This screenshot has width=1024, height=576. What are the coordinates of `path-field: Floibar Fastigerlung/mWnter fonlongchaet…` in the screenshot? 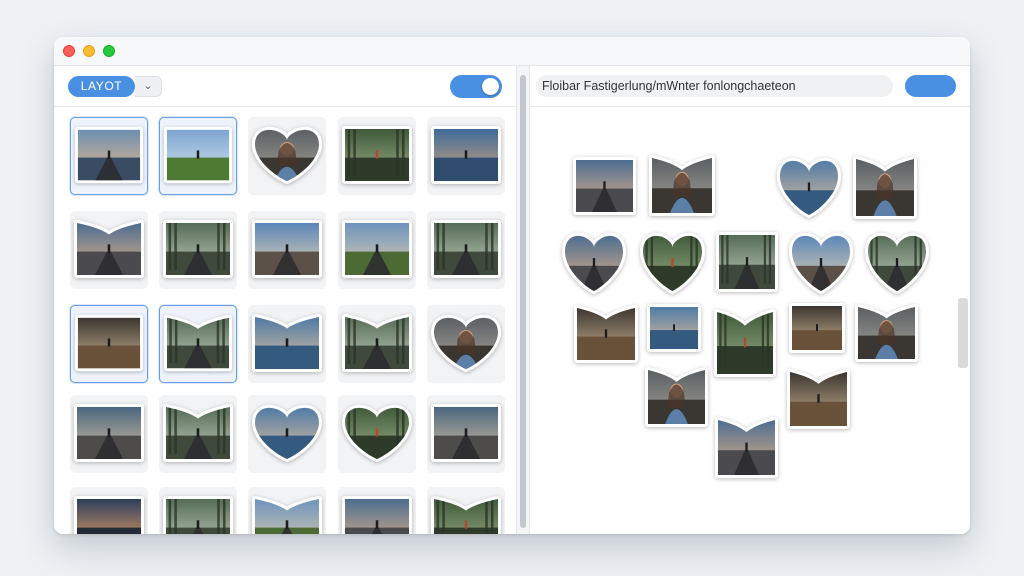 It's located at (714, 86).